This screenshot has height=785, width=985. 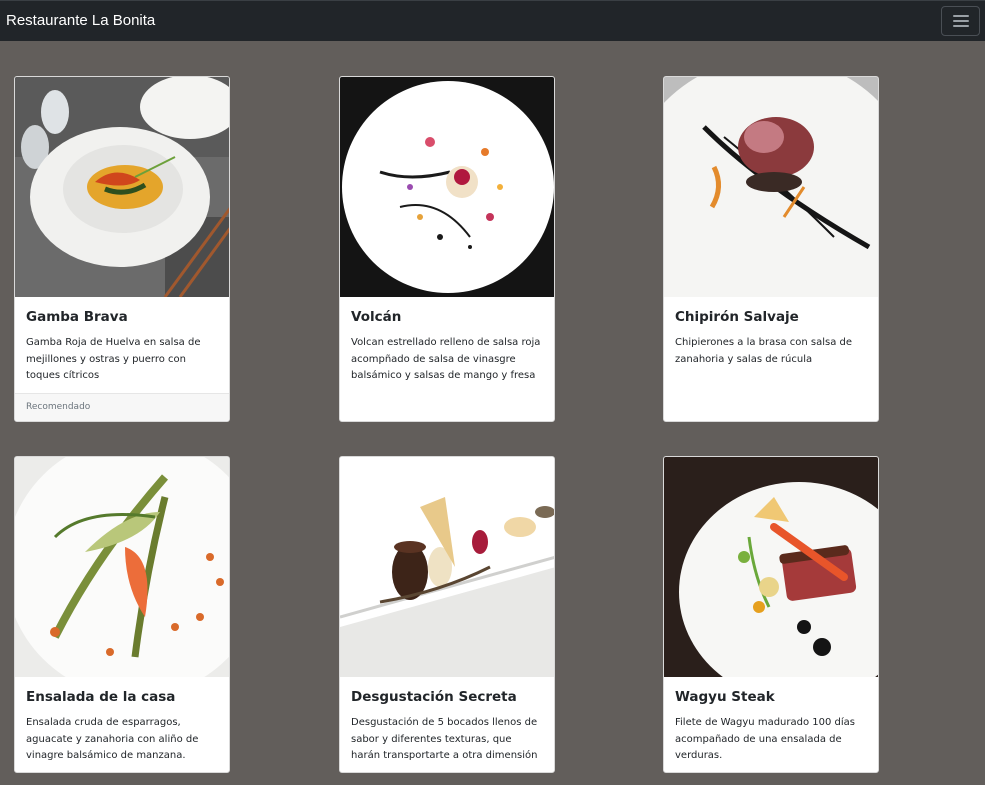 What do you see at coordinates (960, 21) in the screenshot?
I see `navbar-toggler-button` at bounding box center [960, 21].